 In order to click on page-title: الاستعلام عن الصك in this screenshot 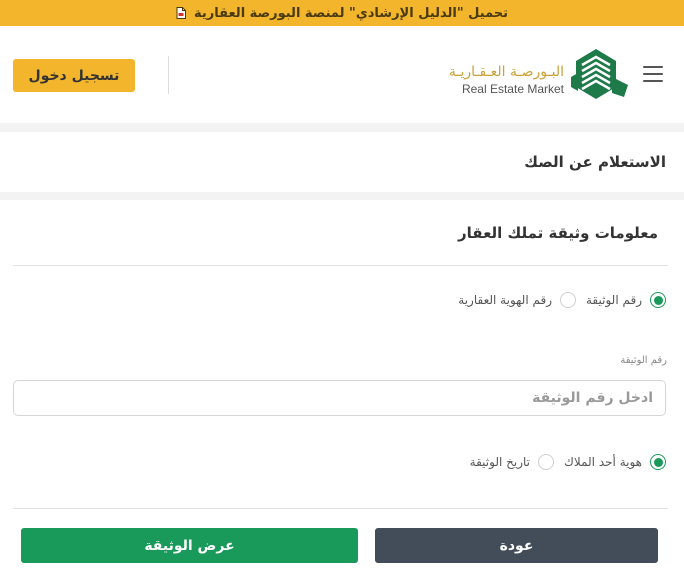, I will do `click(595, 162)`.